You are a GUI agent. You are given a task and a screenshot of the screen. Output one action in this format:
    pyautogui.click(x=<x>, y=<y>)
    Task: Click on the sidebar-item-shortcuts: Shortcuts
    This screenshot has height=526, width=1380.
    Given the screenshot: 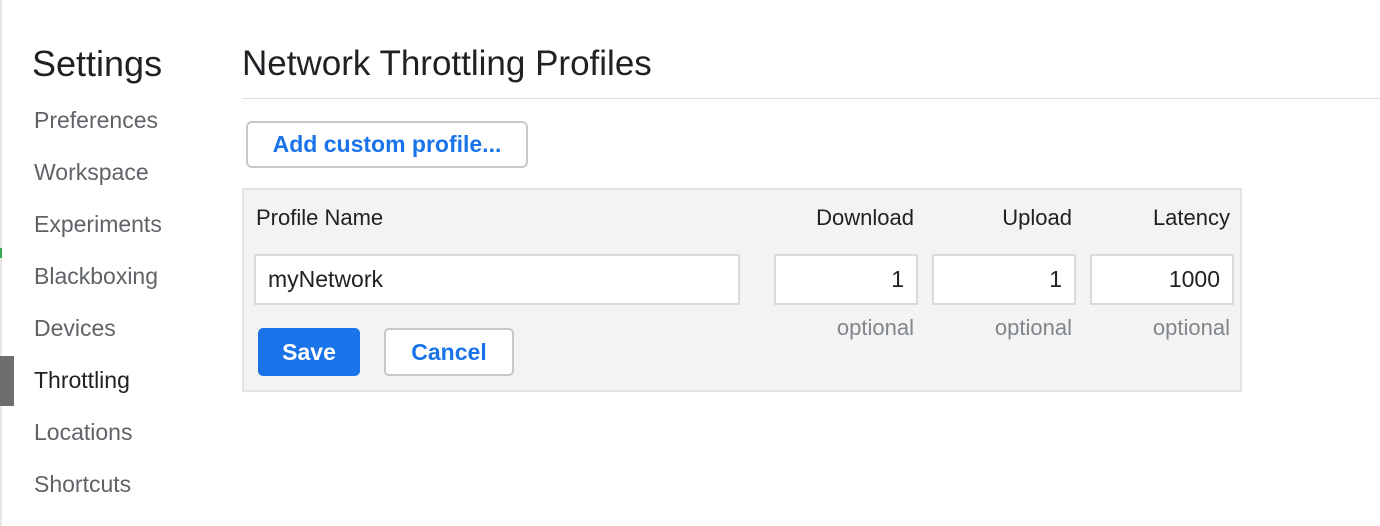 What is the action you would take?
    pyautogui.click(x=105, y=484)
    